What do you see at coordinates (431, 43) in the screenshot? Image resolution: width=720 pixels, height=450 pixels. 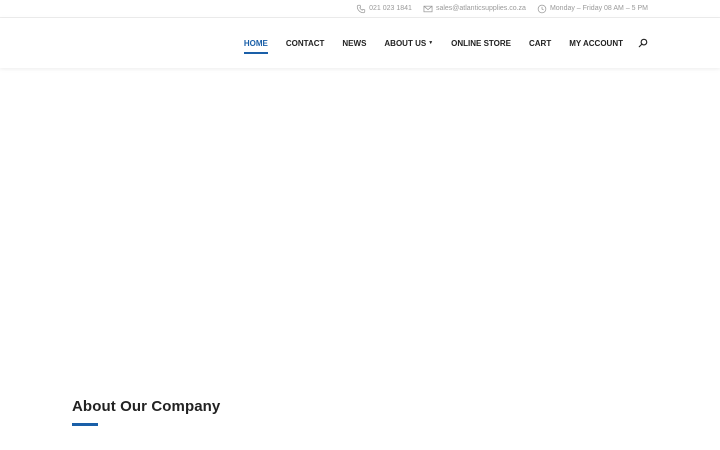 I see `chevron-down-icon: ▼` at bounding box center [431, 43].